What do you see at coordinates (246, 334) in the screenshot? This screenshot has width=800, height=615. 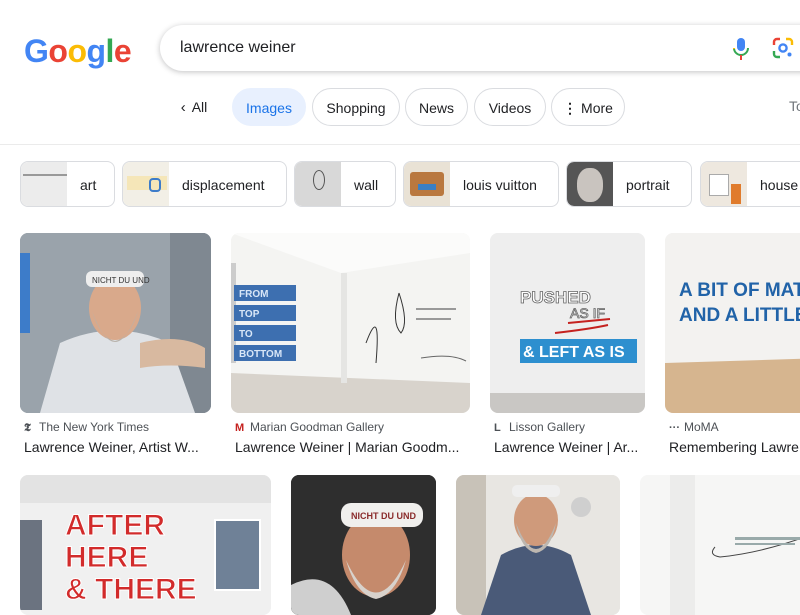 I see `artwork-text: TO` at bounding box center [246, 334].